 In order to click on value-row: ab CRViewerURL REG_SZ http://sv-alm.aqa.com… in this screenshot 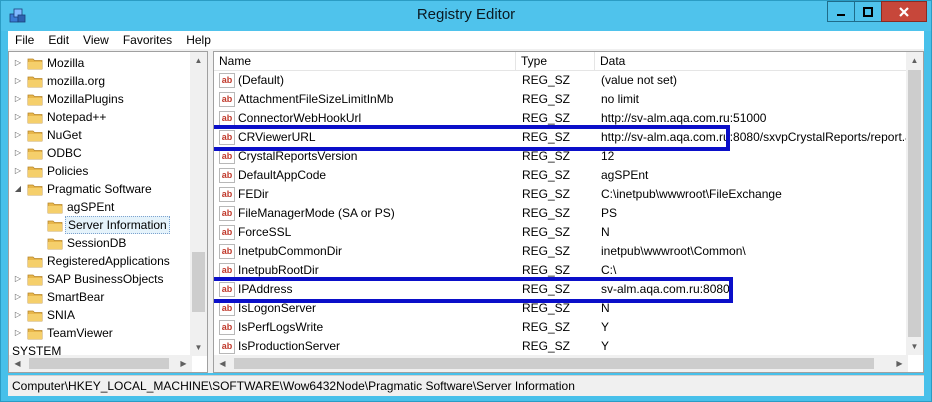, I will do `click(561, 137)`.